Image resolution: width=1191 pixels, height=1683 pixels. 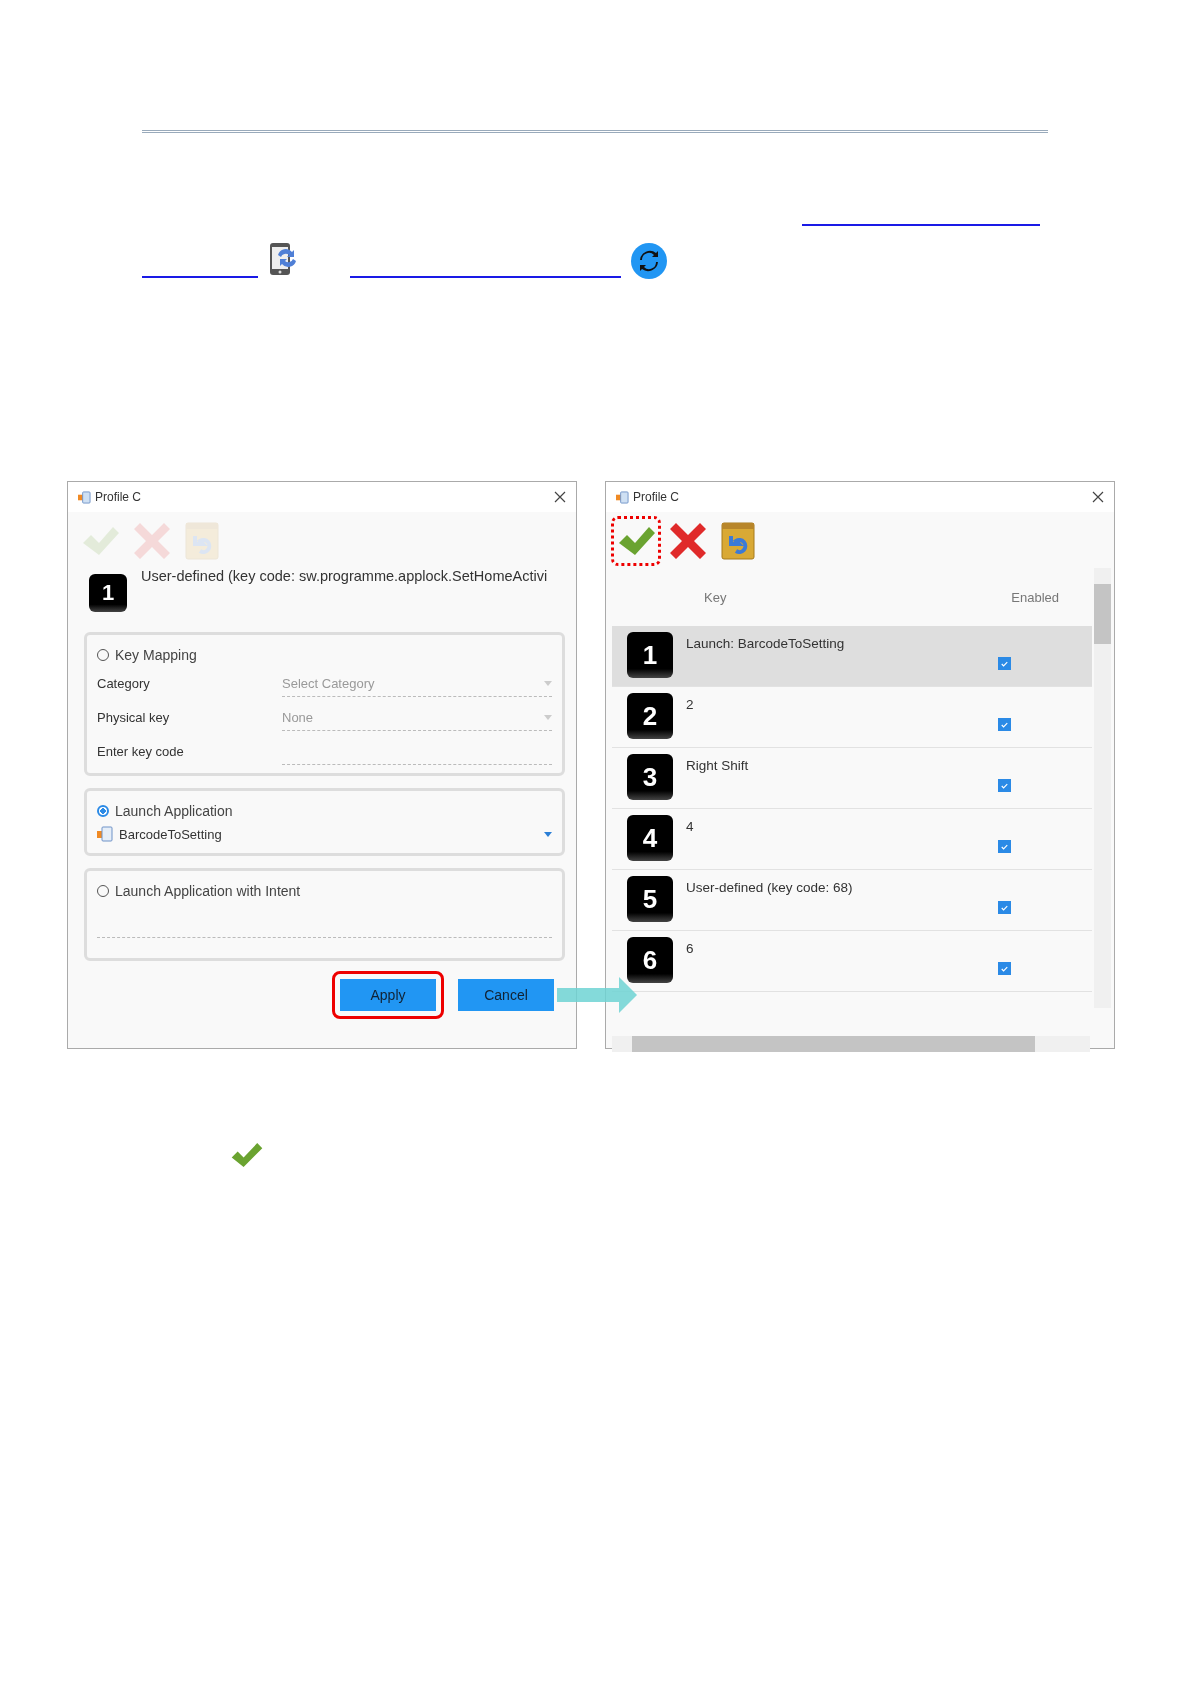 I want to click on undo-box-icon, so click(x=738, y=541).